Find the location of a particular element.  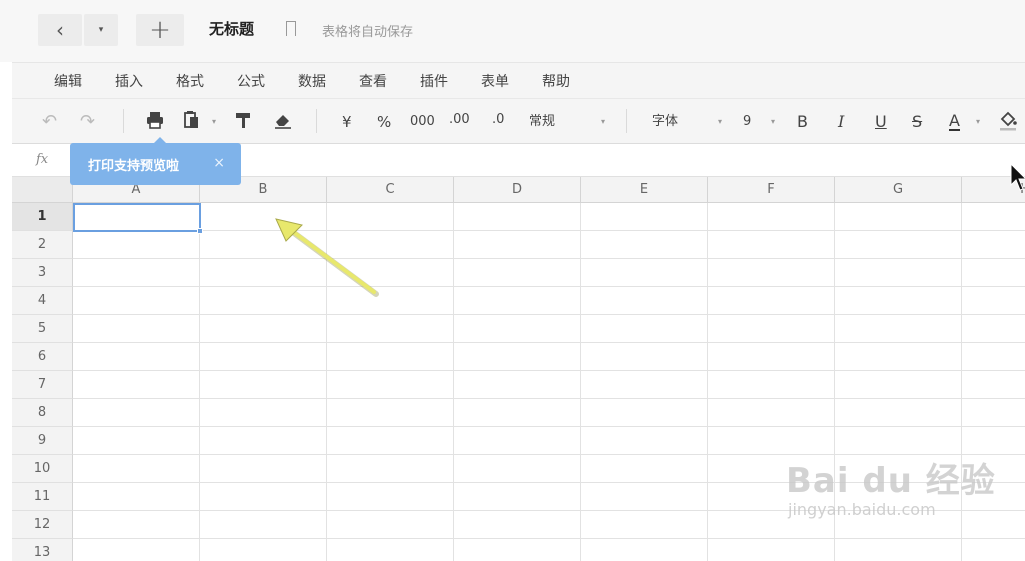

bold-button: B is located at coordinates (802, 122).